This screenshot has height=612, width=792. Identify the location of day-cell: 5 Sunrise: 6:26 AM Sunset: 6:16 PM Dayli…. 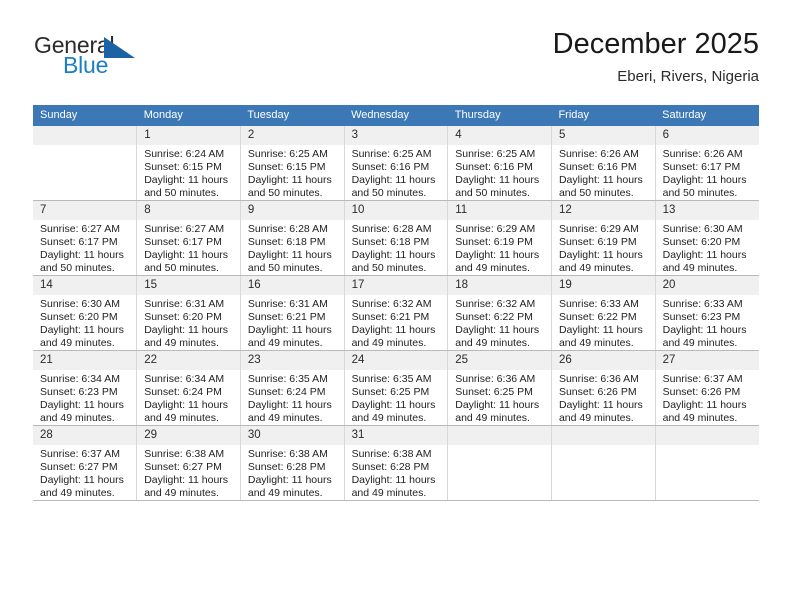
(603, 163).